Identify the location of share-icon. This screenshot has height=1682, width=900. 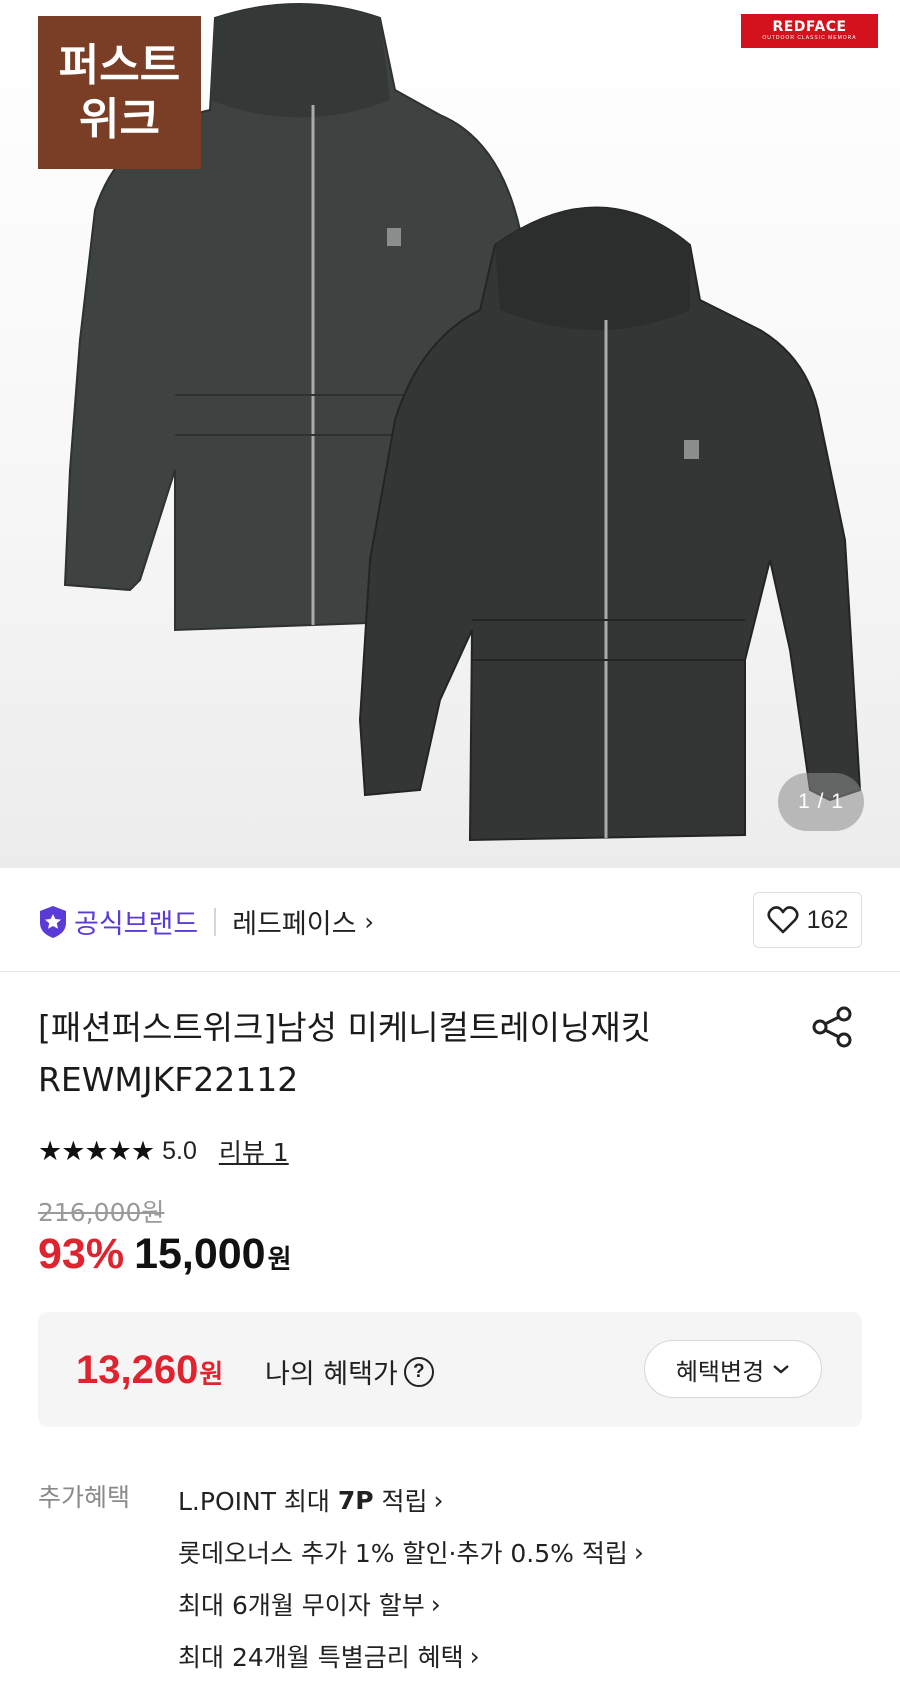
(832, 1027).